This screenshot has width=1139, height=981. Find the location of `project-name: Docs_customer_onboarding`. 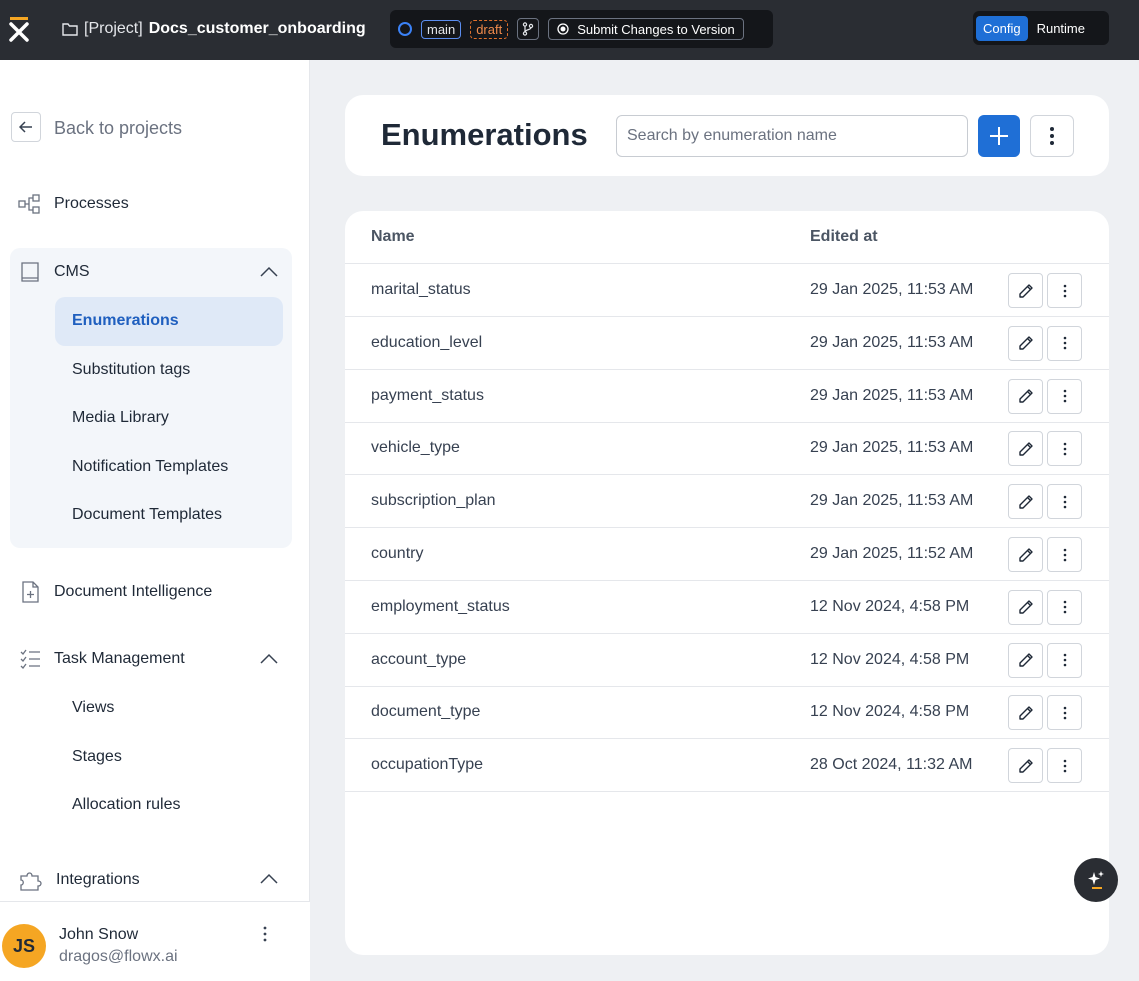

project-name: Docs_customer_onboarding is located at coordinates (257, 28).